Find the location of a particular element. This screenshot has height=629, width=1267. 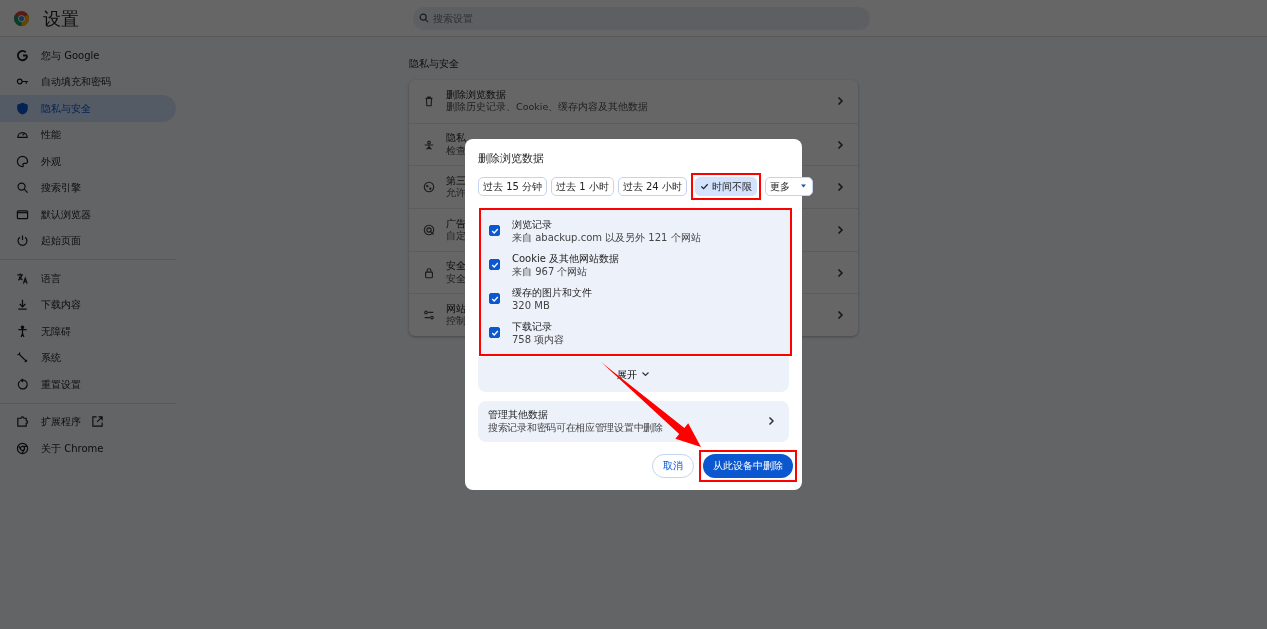

palette-icon is located at coordinates (22, 161).